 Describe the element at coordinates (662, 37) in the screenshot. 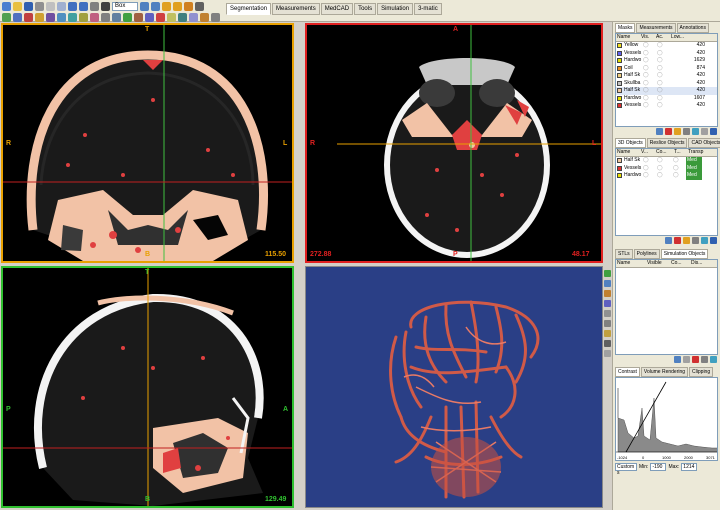

I see `column-active: Ac.` at that location.